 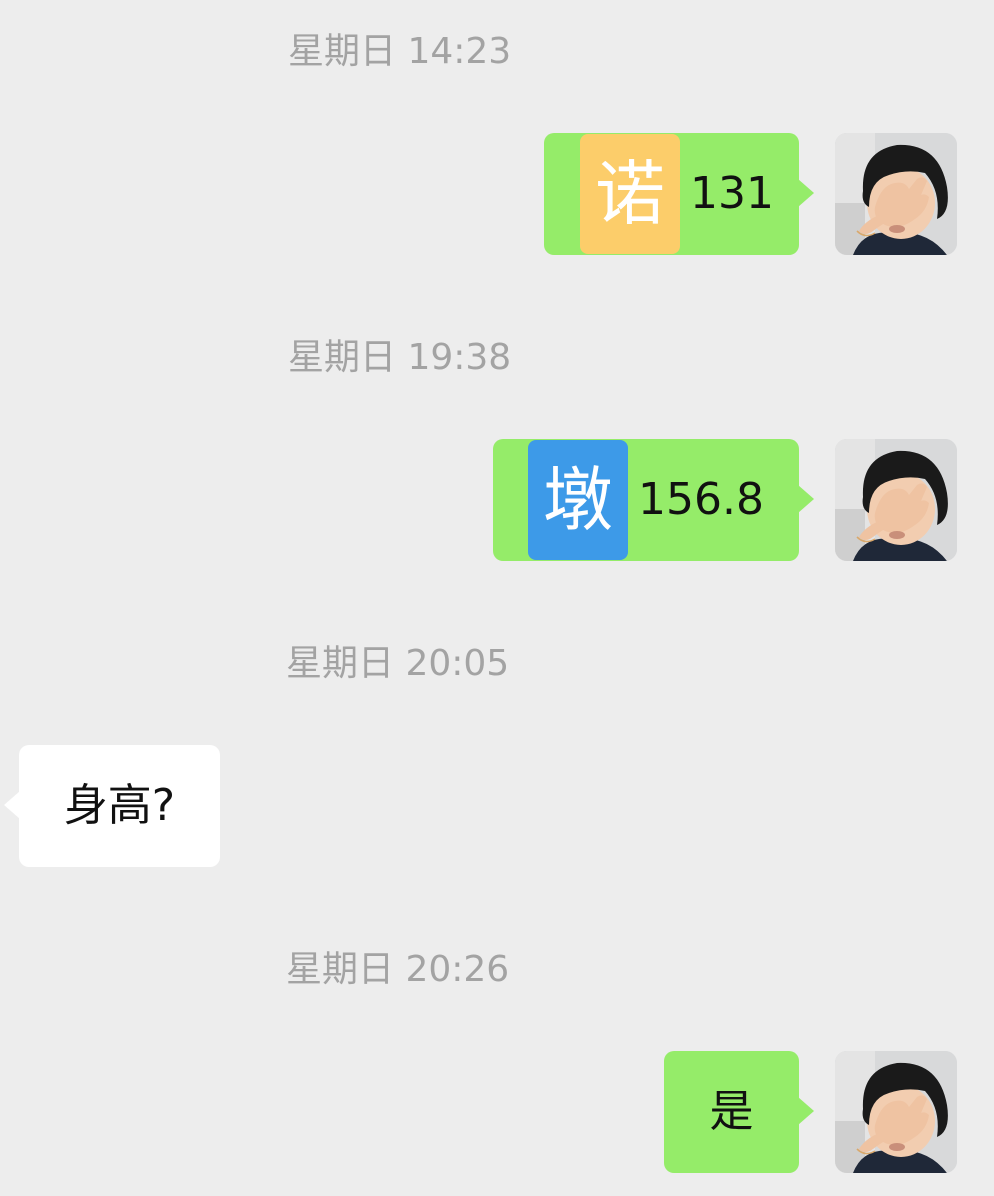 I want to click on message-text: 156.8, so click(x=701, y=499).